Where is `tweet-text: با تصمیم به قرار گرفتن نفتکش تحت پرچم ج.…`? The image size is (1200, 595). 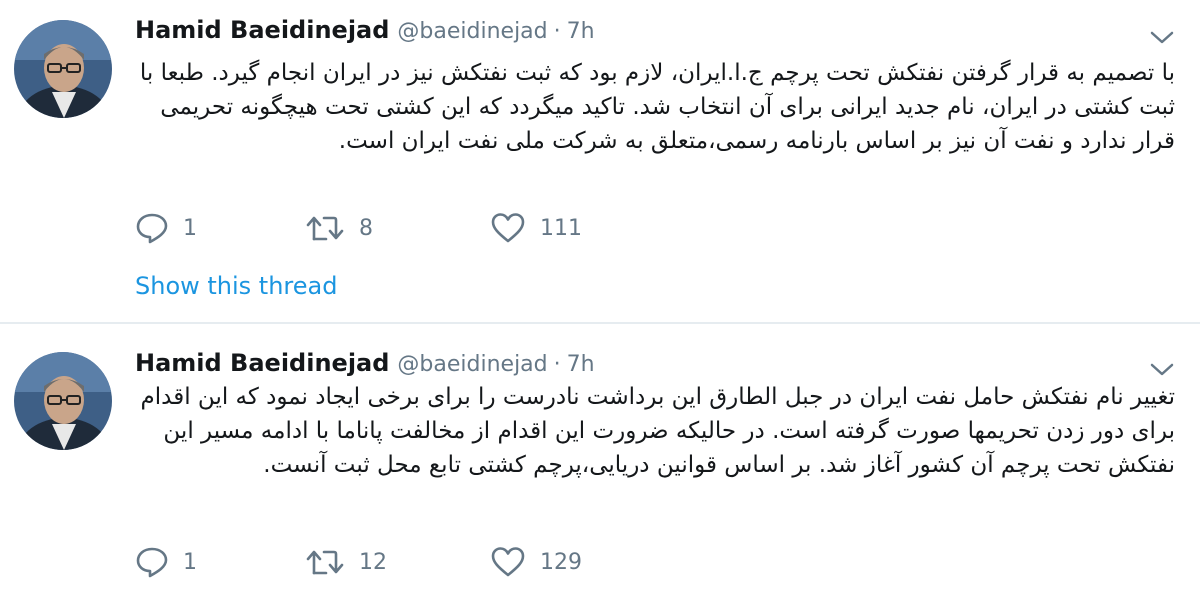
tweet-text: با تصمیم به قرار گرفتن نفتکش تحت پرچم ج.… is located at coordinates (657, 107).